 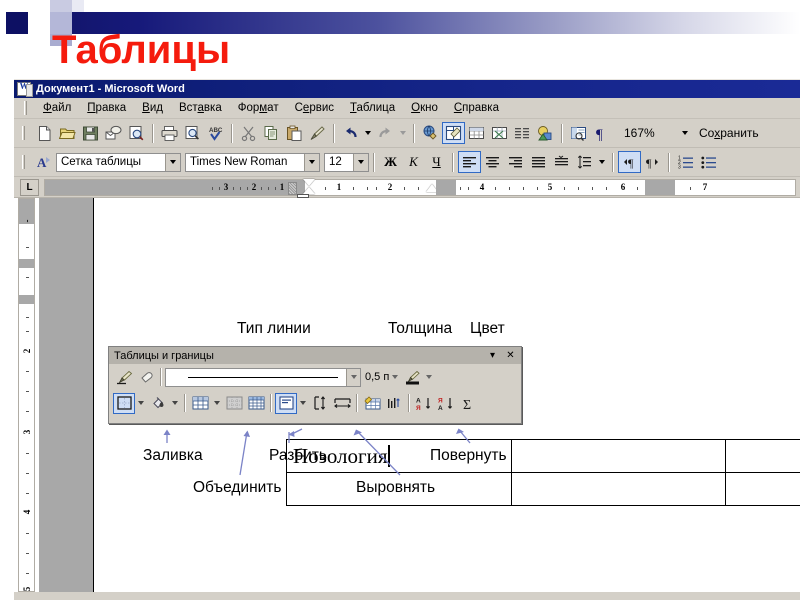 I want to click on underline-button: Ч, so click(x=436, y=162).